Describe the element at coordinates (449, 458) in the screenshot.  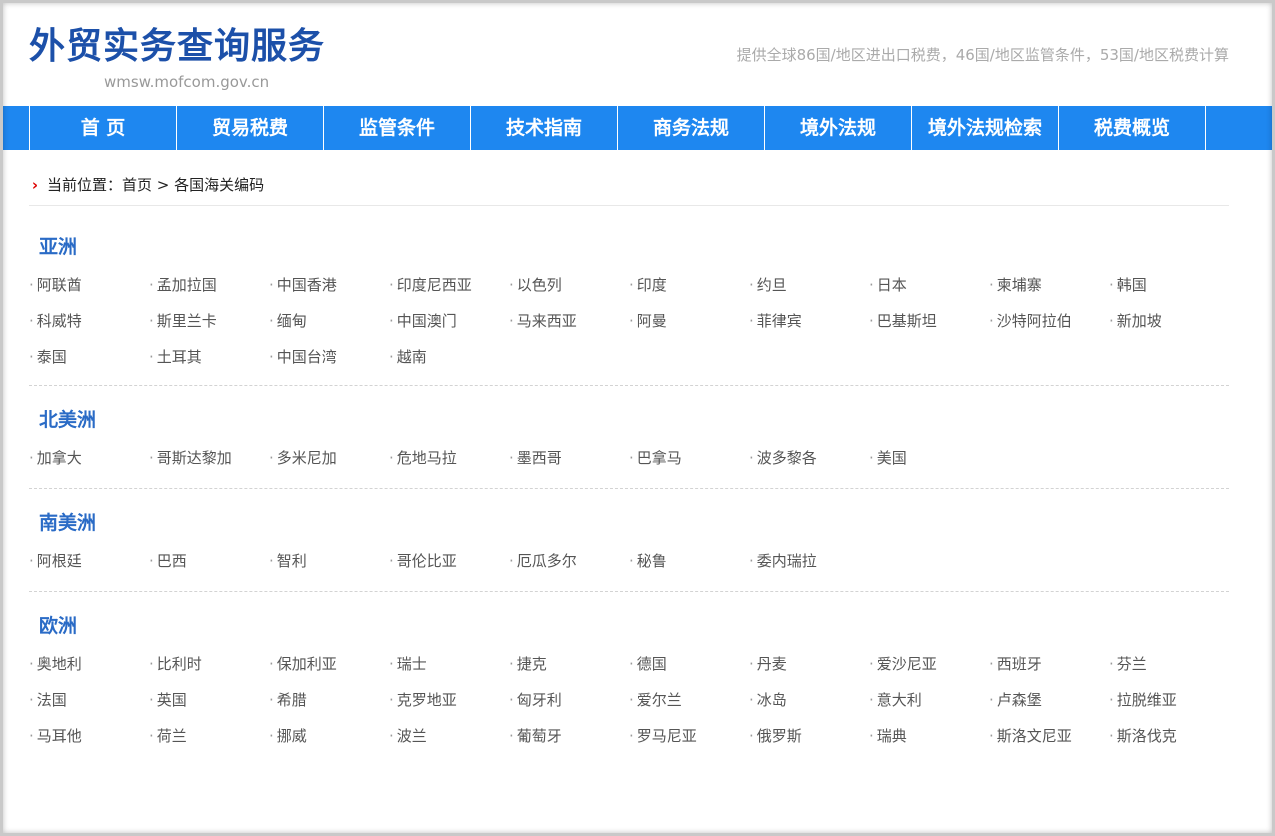
I see `country-link: · 危地马拉` at that location.